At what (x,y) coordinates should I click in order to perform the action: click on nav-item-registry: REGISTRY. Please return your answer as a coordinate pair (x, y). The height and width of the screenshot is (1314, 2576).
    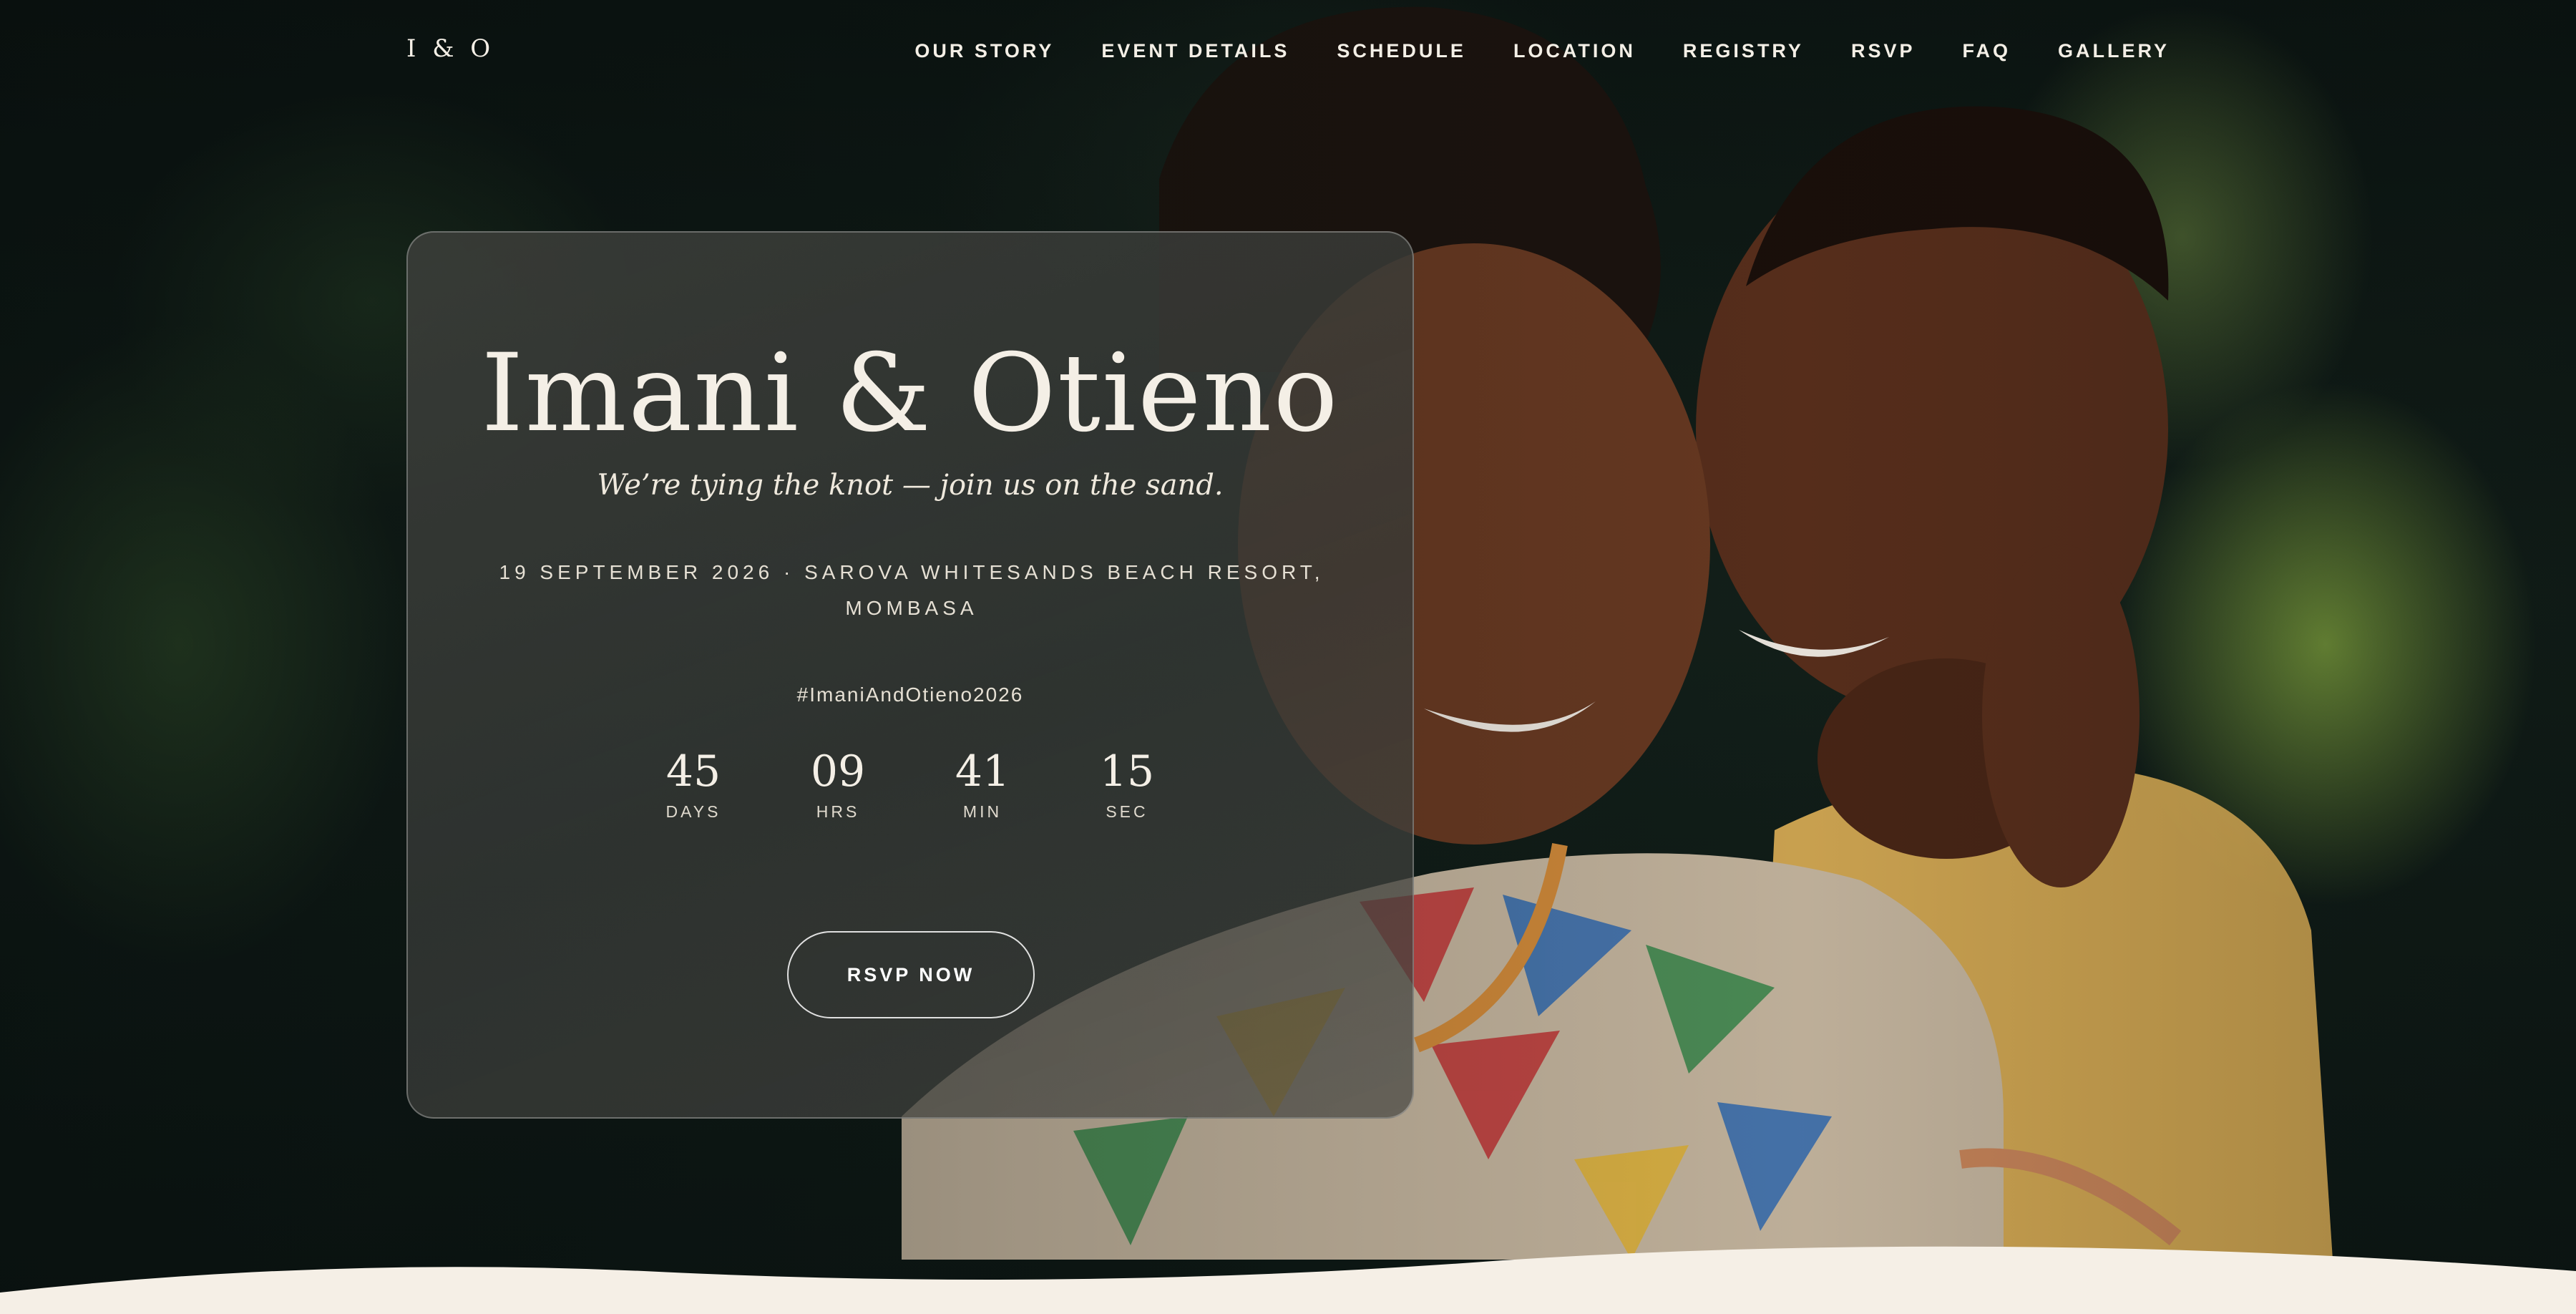
    Looking at the image, I should click on (1743, 51).